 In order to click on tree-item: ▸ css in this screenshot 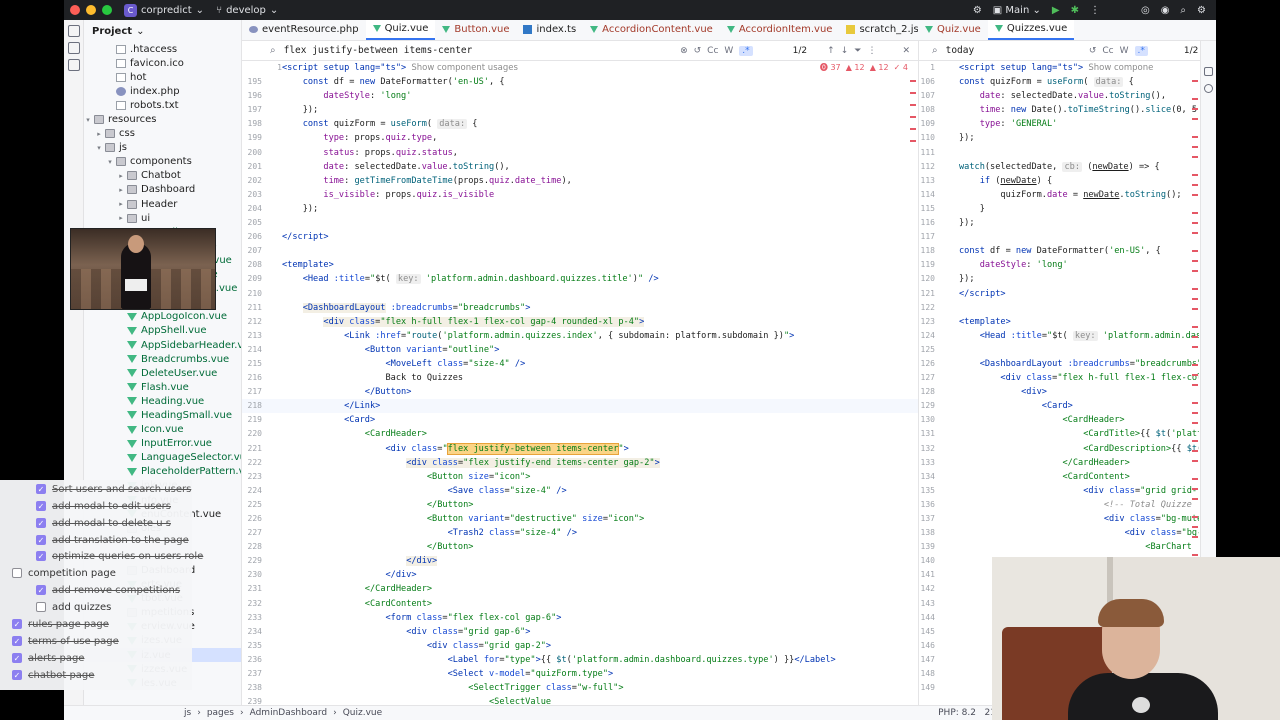, I will do `click(162, 134)`.